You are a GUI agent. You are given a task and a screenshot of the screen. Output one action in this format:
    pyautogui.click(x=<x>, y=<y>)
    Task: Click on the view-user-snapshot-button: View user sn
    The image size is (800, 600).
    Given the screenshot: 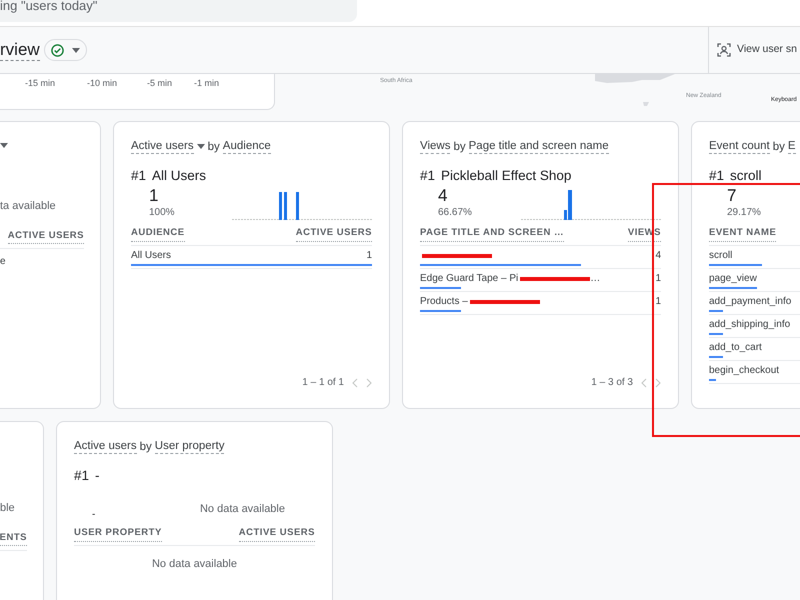 What is the action you would take?
    pyautogui.click(x=754, y=50)
    